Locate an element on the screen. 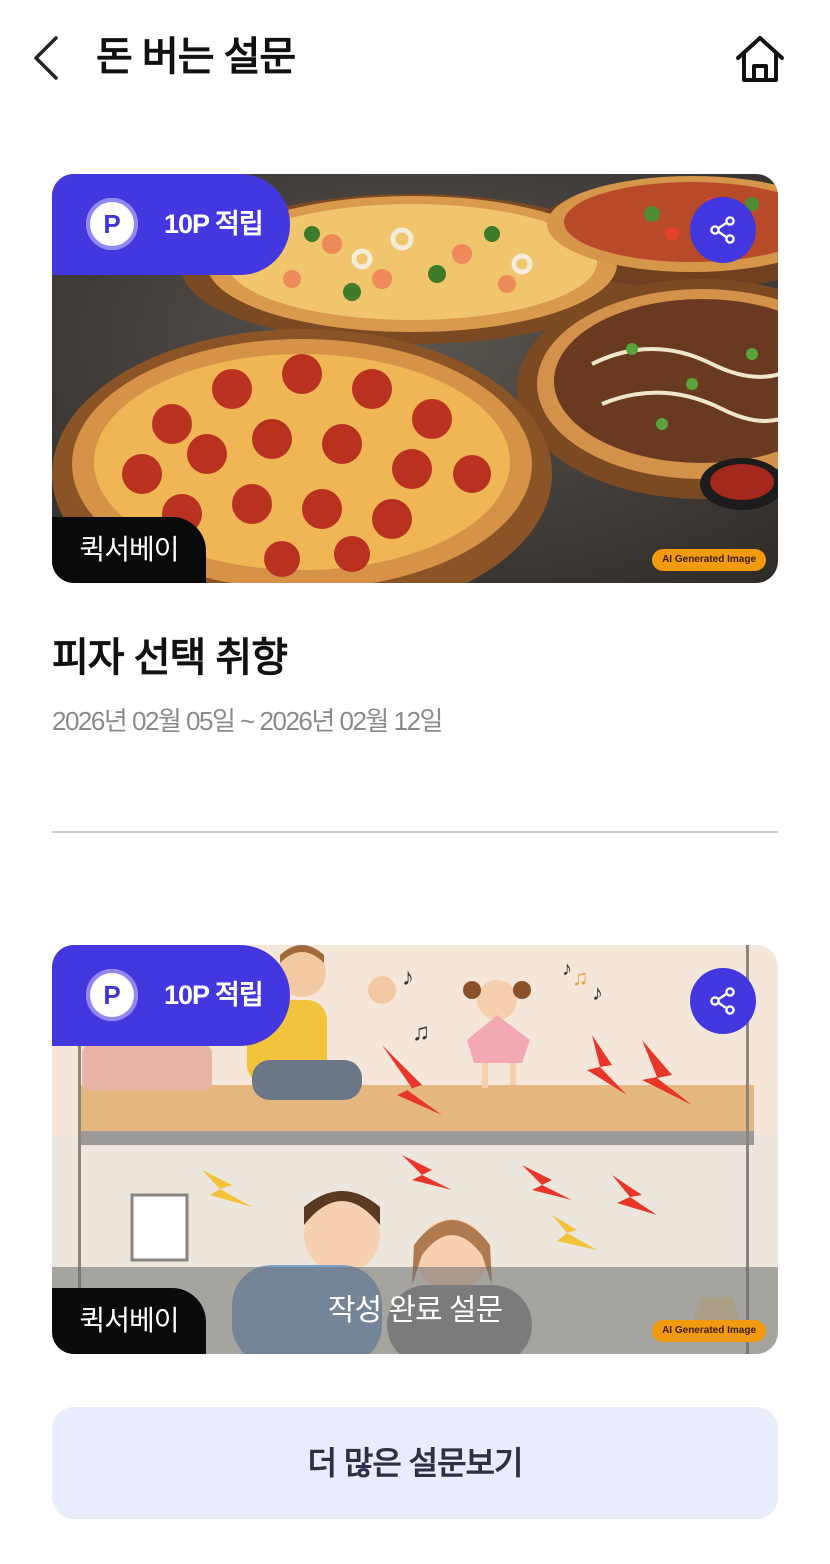  back-button is located at coordinates (50, 58).